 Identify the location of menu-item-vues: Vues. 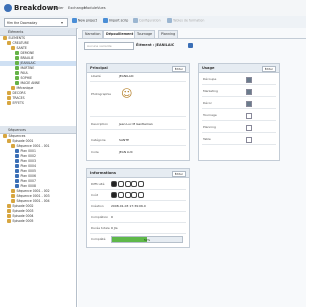
(101, 8).